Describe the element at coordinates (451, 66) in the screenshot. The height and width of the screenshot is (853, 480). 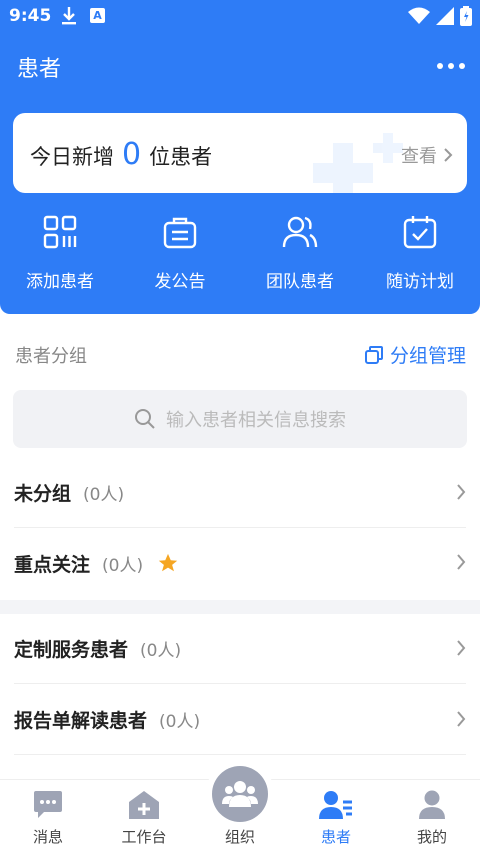
I see `more-options-button` at that location.